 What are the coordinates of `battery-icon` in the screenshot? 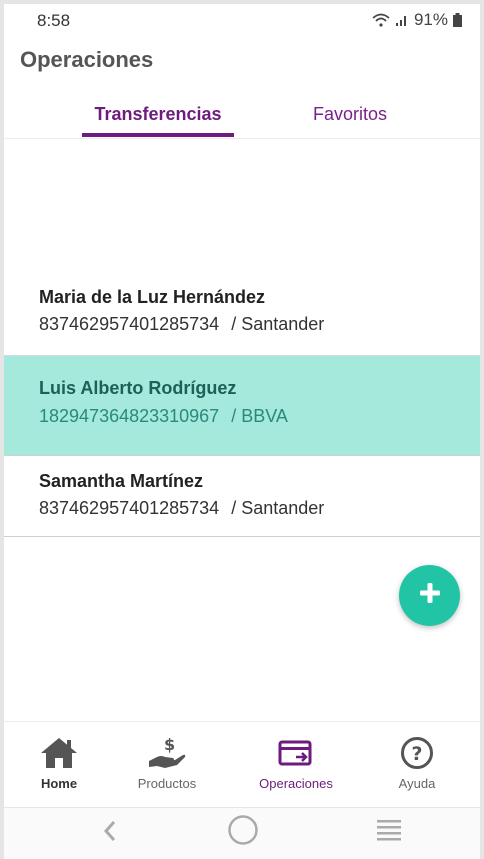 It's located at (457, 20).